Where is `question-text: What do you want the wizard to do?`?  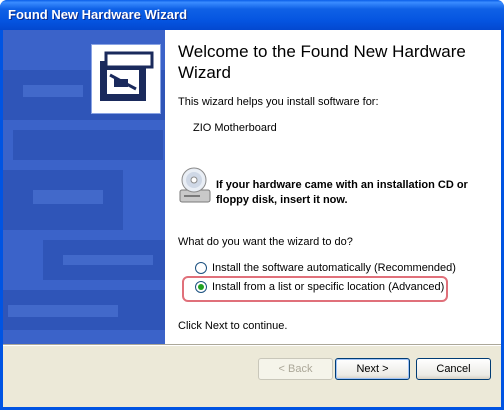
question-text: What do you want the wizard to do? is located at coordinates (265, 242).